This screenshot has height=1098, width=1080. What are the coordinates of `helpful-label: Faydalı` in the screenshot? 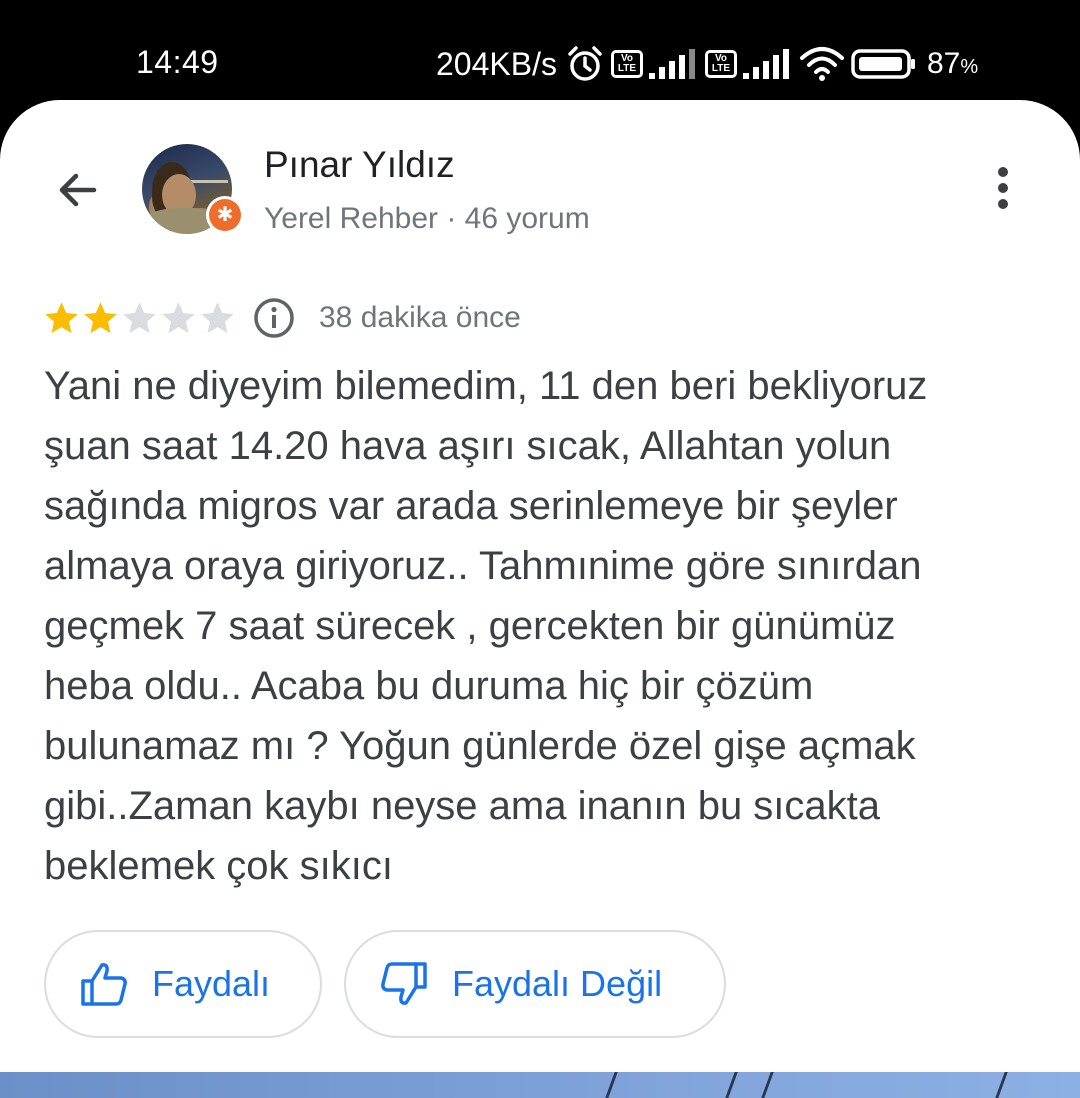 It's located at (211, 983).